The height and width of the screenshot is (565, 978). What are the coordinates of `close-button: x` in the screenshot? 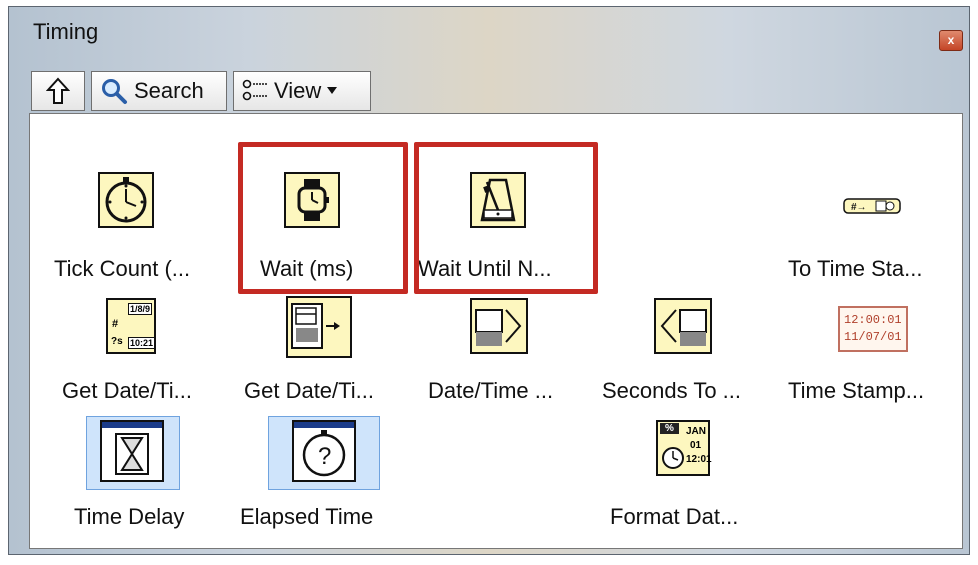 It's located at (951, 40).